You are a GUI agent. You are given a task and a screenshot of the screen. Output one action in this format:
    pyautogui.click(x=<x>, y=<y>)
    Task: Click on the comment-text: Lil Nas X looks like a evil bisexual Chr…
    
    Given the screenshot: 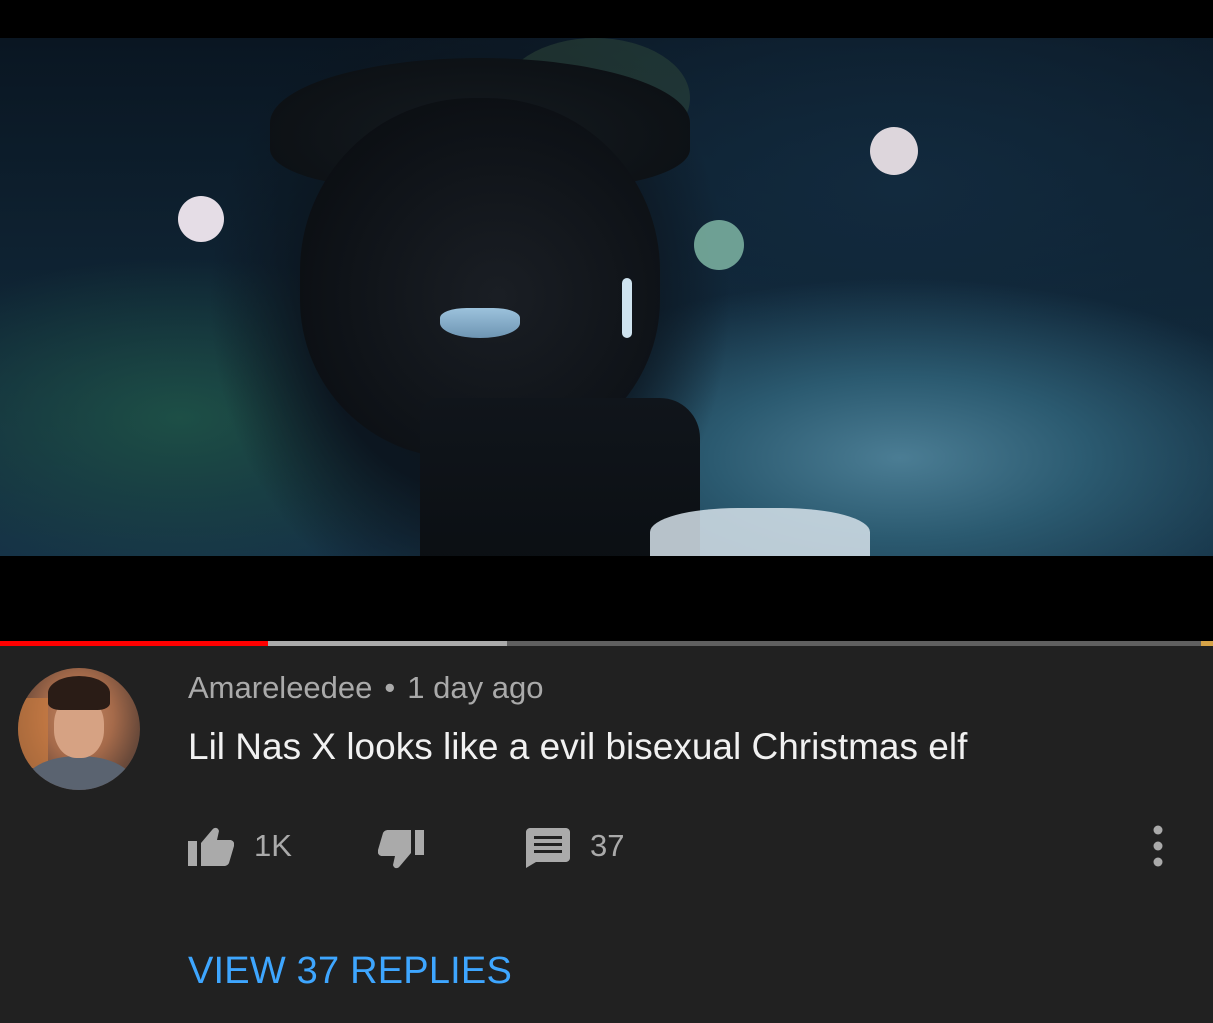 What is the action you would take?
    pyautogui.click(x=578, y=746)
    